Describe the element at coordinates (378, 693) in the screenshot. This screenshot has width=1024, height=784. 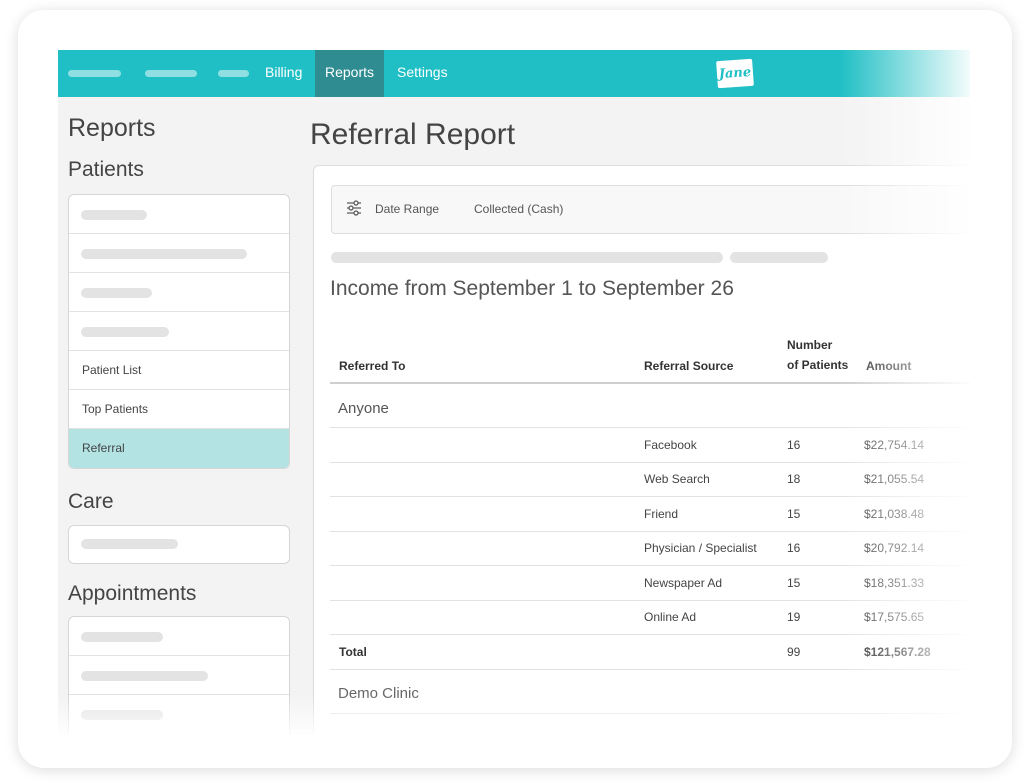
I see `group-name-demo-clinic: Demo Clinic` at that location.